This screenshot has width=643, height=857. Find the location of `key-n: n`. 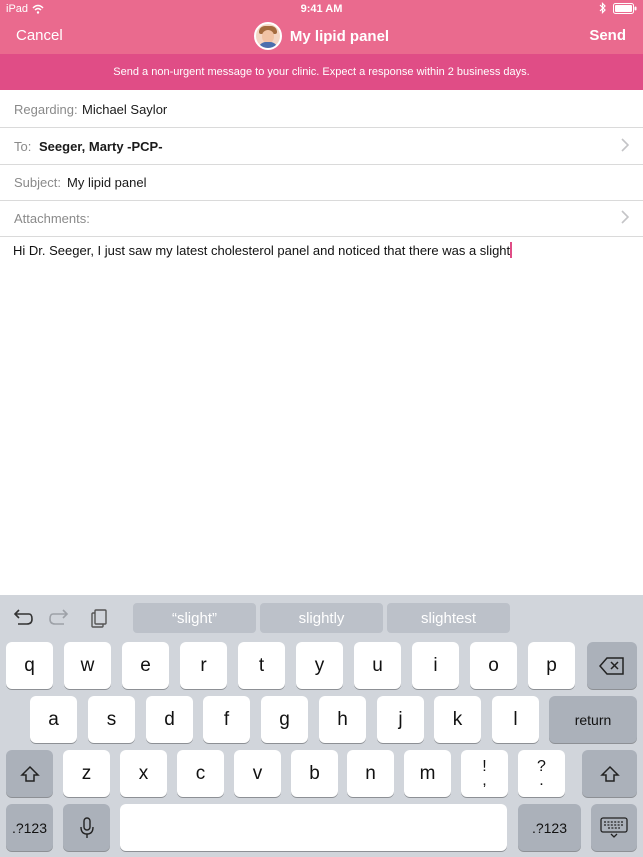

key-n: n is located at coordinates (370, 773).